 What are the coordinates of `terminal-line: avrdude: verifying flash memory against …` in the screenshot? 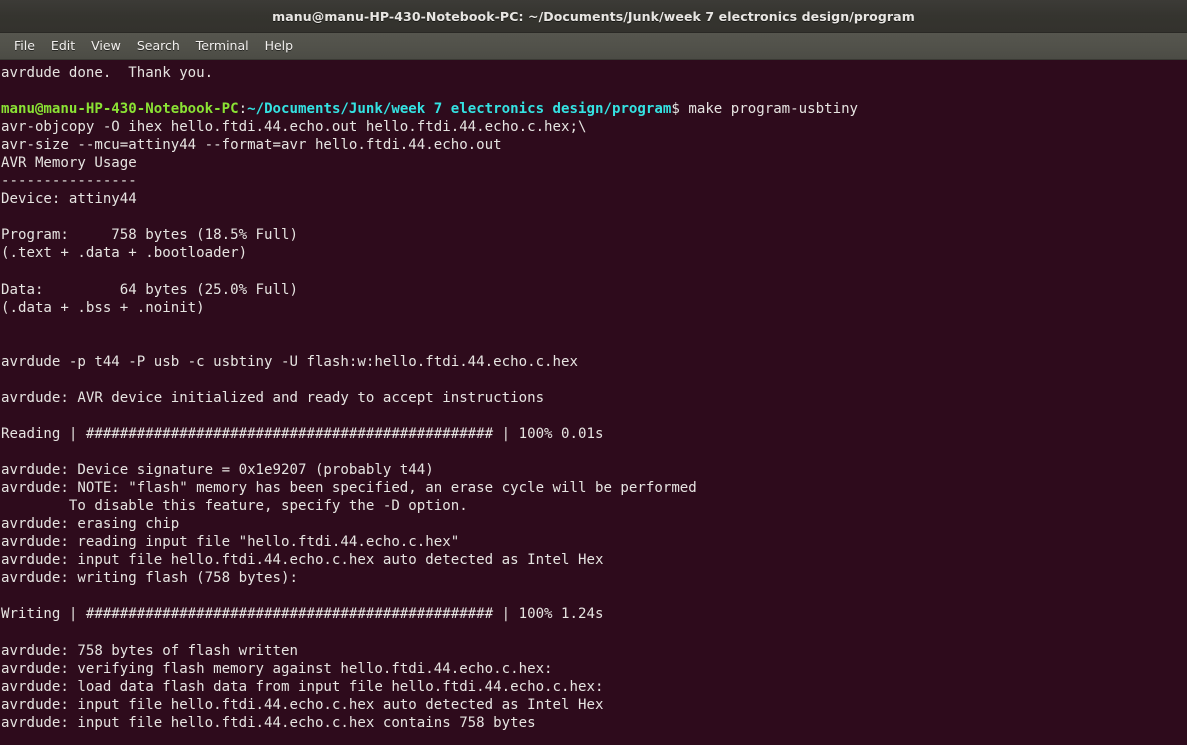 It's located at (277, 668).